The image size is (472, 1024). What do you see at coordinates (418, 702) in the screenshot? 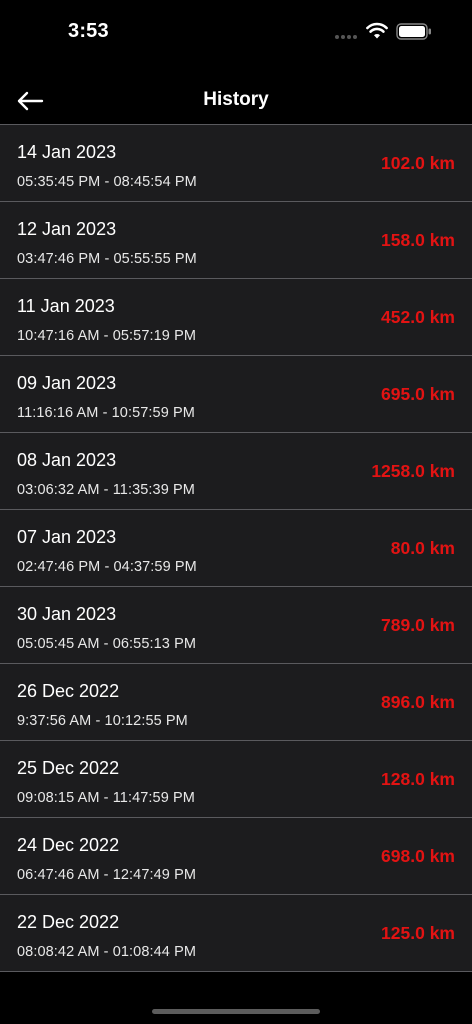
I see `trip-distance: 896.0 km` at bounding box center [418, 702].